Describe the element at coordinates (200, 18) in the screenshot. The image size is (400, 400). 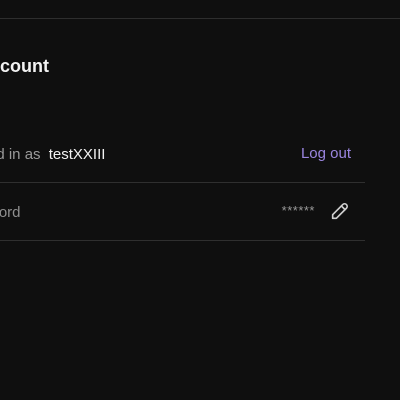
I see `top-divider` at that location.